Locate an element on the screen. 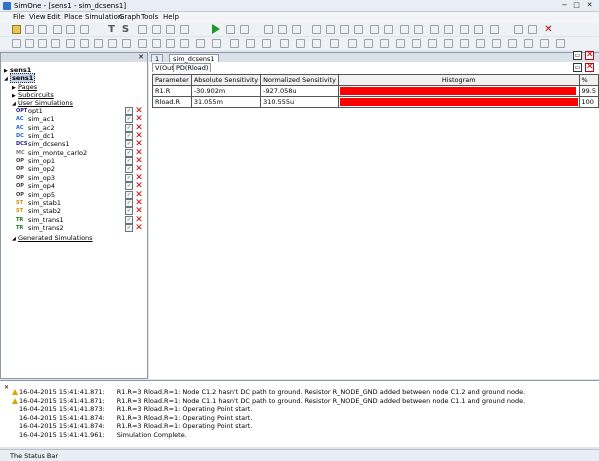 Image resolution: width=599 pixels, height=461 pixels. tab-1: 1 is located at coordinates (157, 58).